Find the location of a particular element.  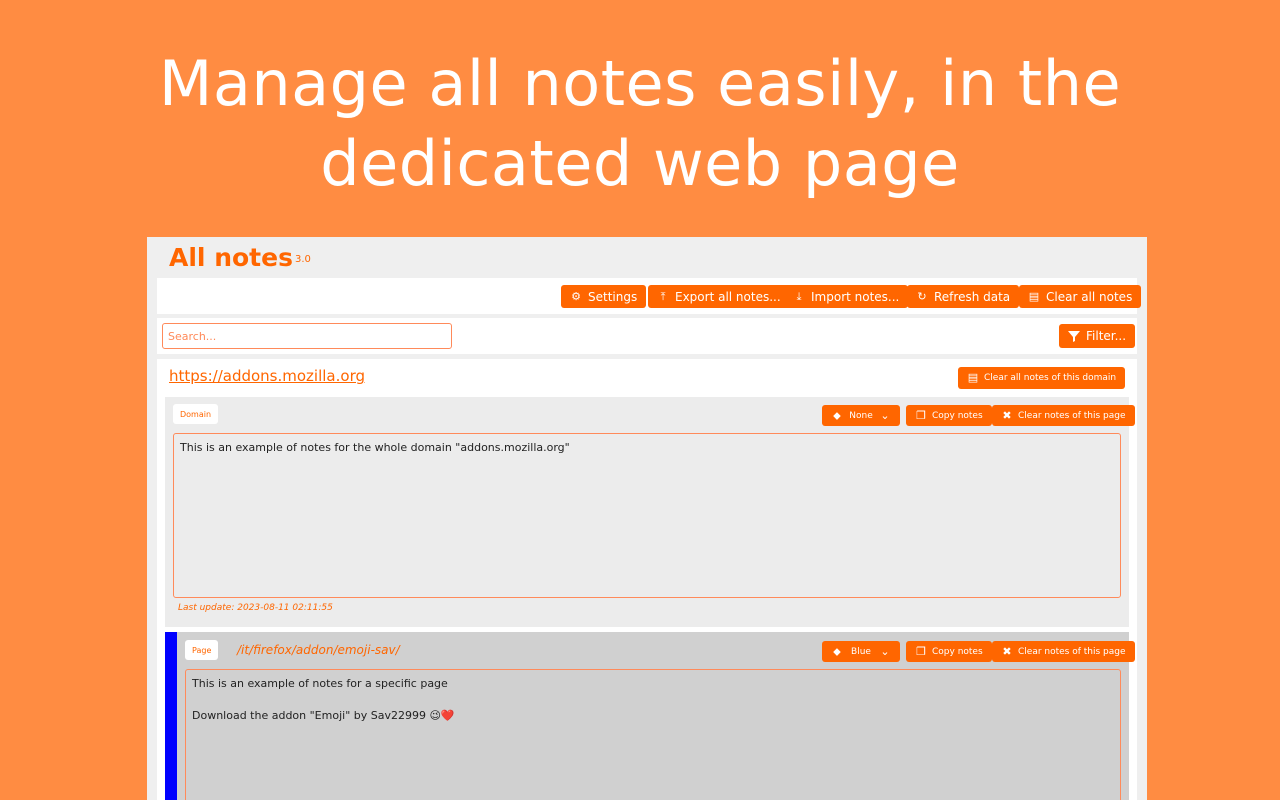

export-icon: ⤒ is located at coordinates (663, 296).